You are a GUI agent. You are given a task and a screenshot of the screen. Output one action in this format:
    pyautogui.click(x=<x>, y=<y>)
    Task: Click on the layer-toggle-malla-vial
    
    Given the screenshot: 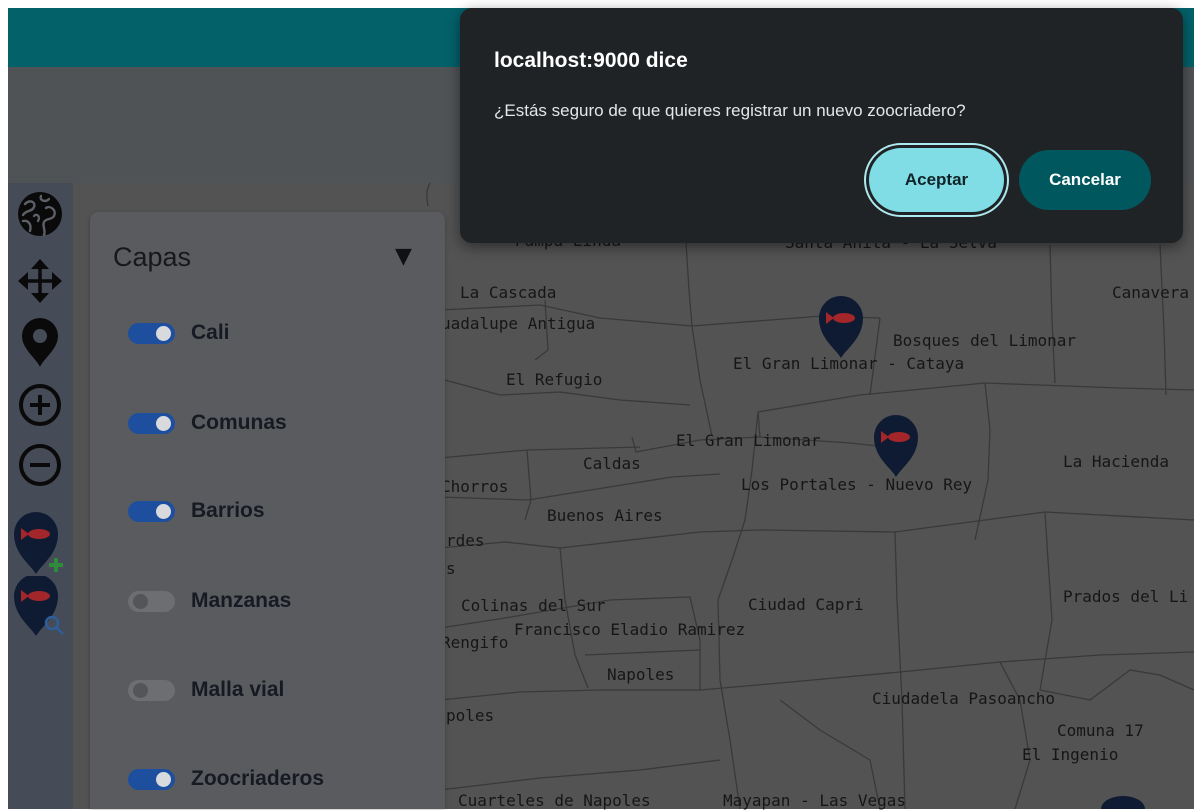 What is the action you would take?
    pyautogui.click(x=151, y=690)
    